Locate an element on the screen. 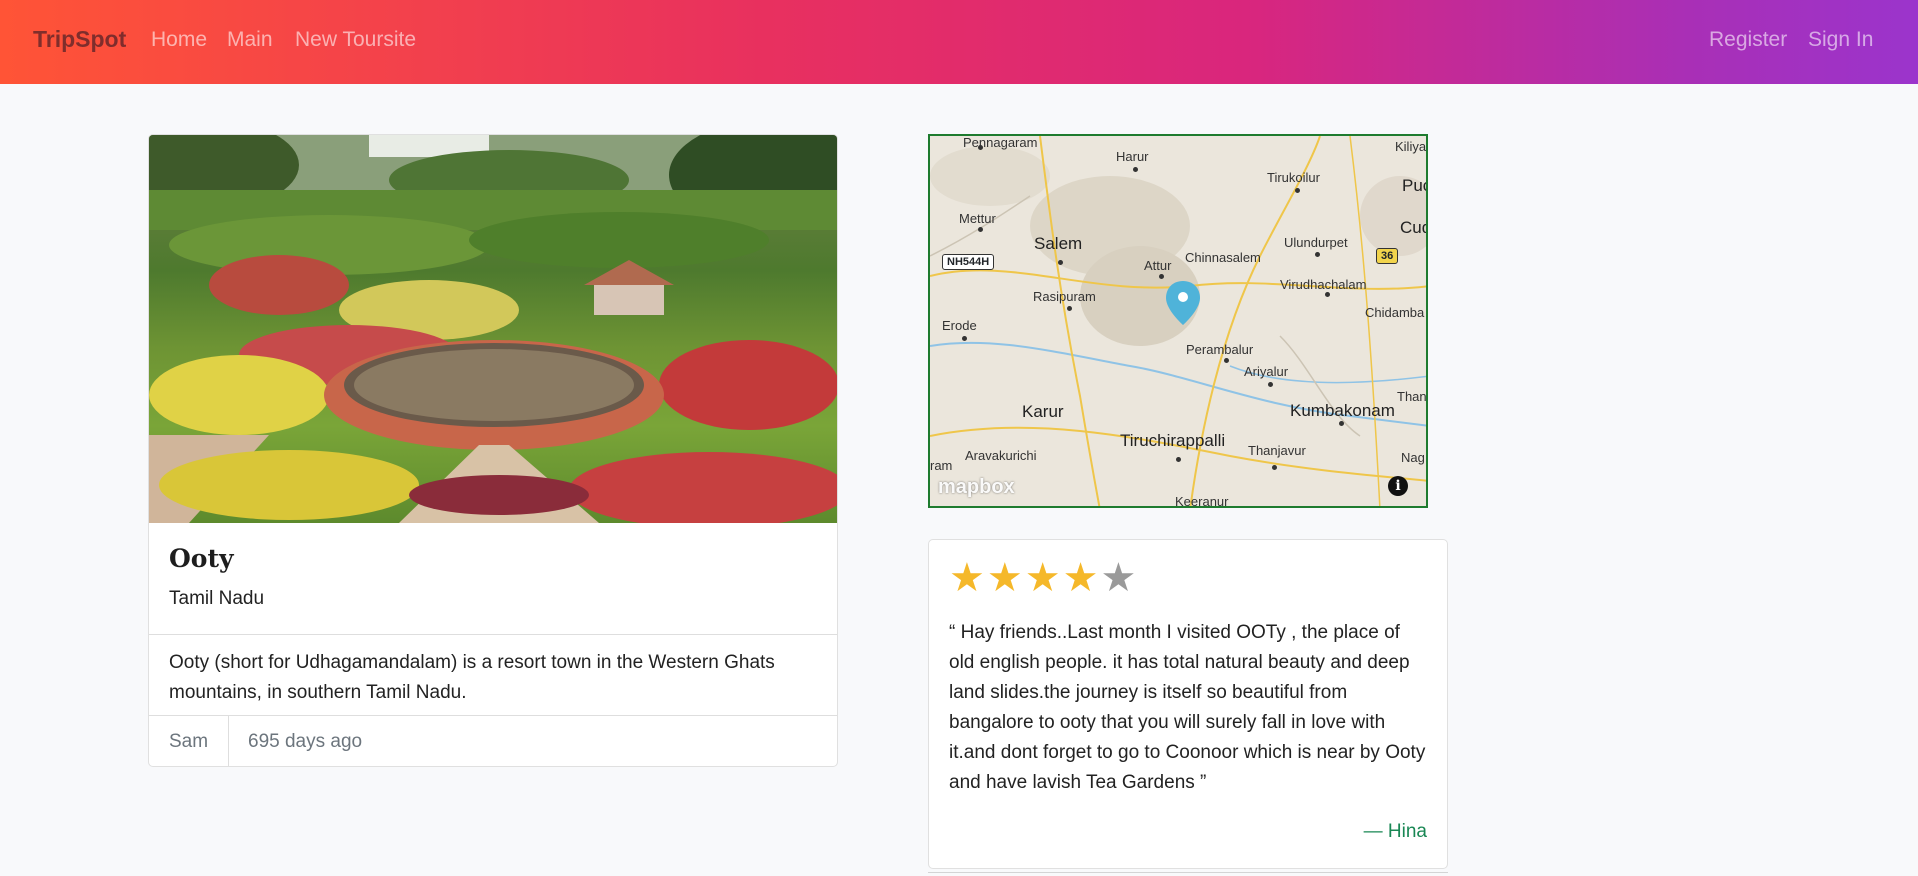 The width and height of the screenshot is (1918, 876). next-review-card is located at coordinates (1188, 874).